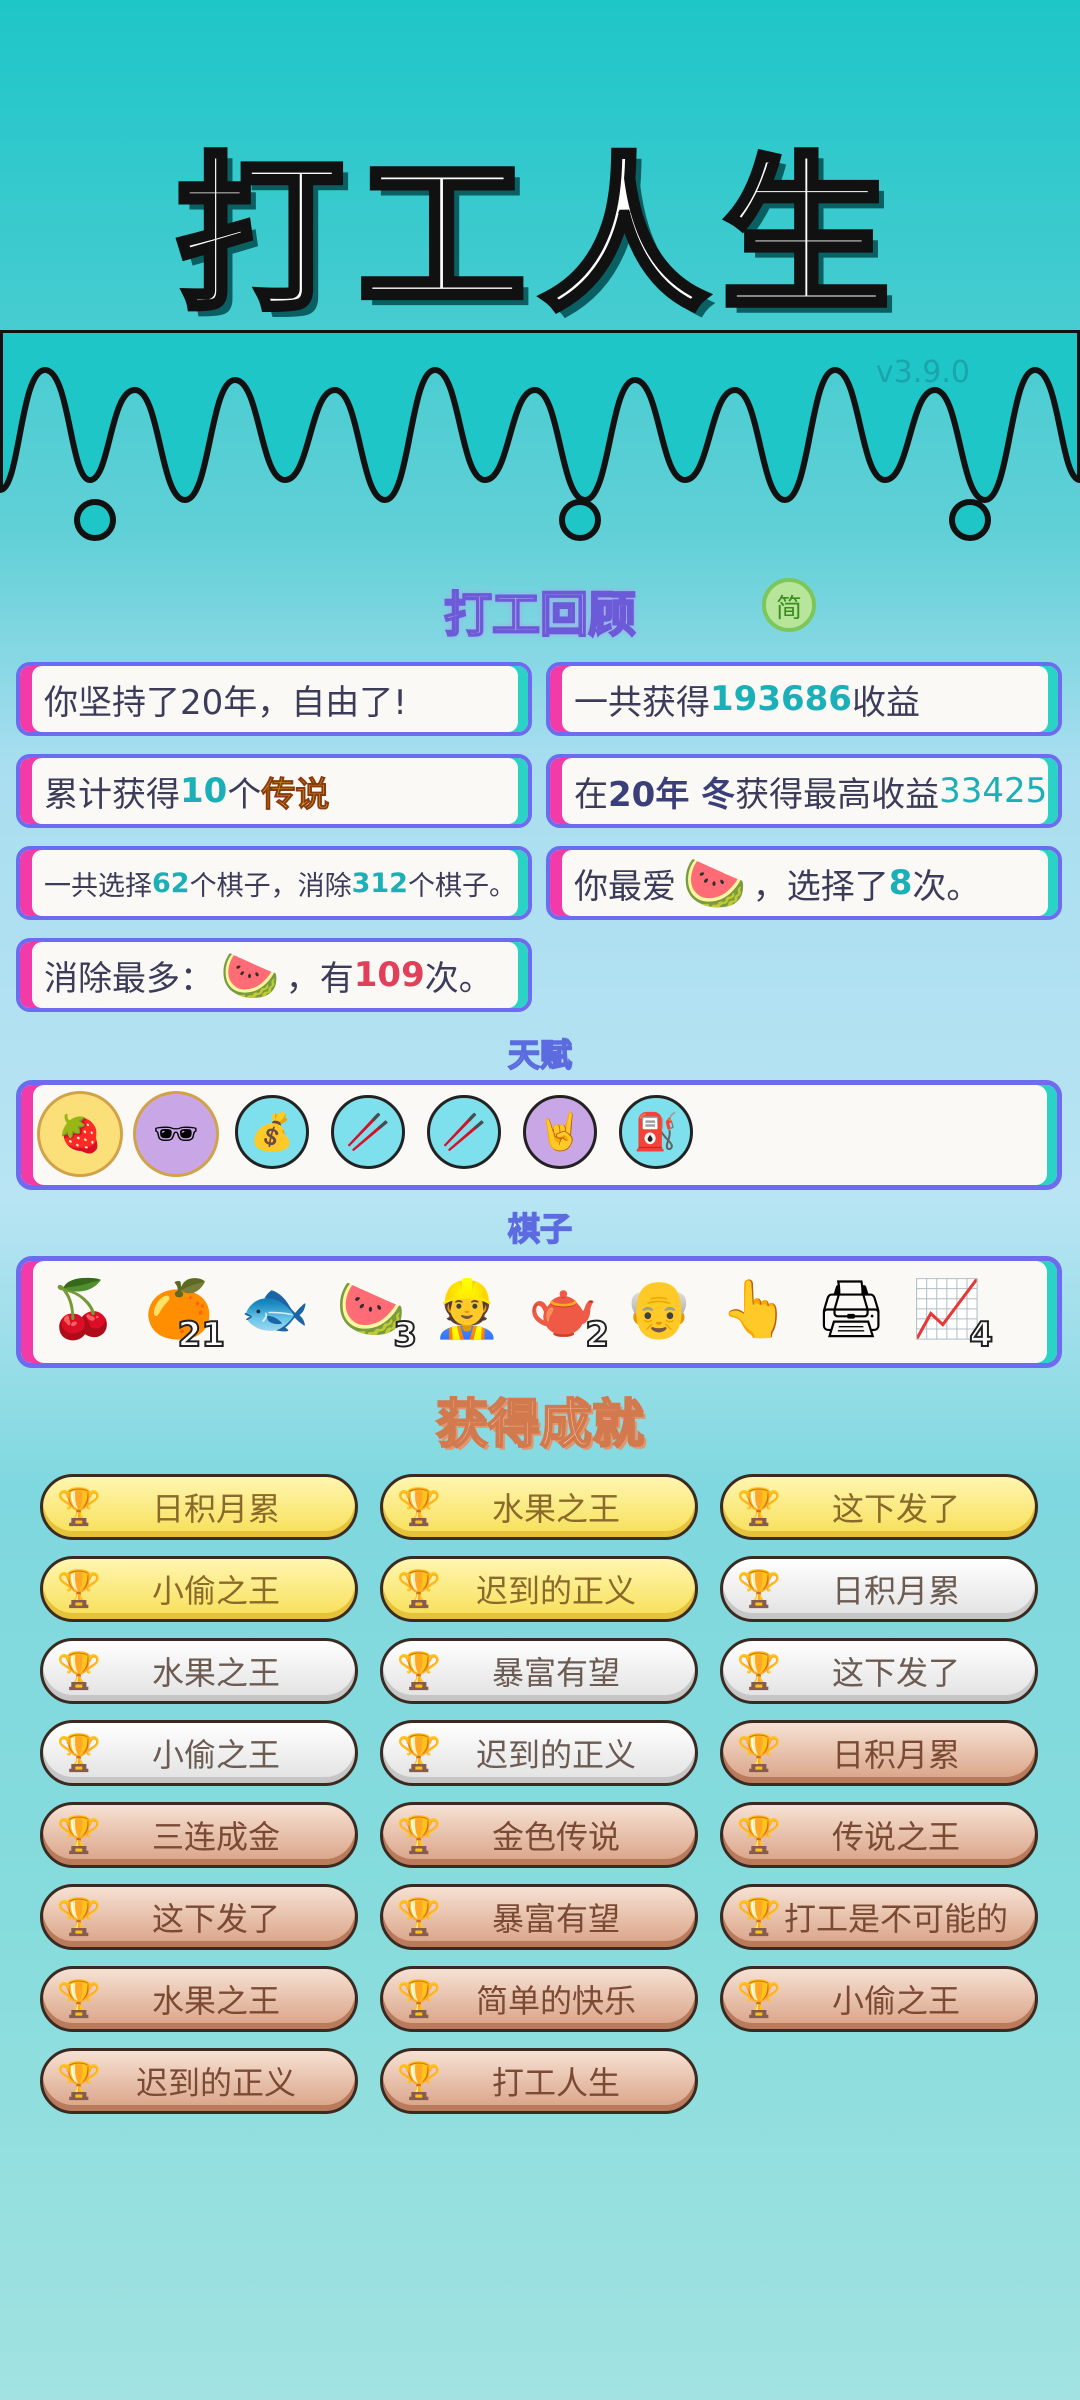  Describe the element at coordinates (656, 1132) in the screenshot. I see `pump-icon: ⛽` at that location.